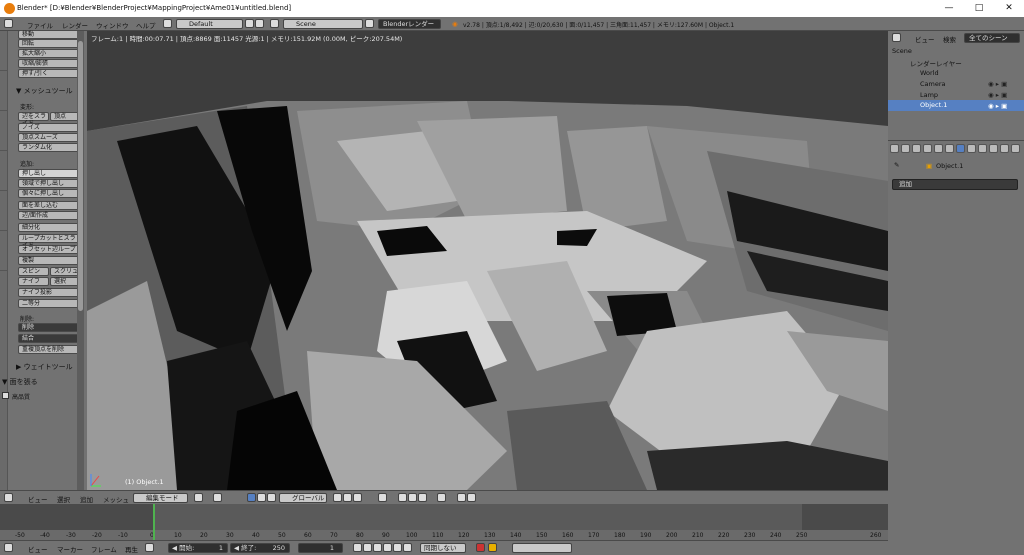  What do you see at coordinates (412, 497) in the screenshot?
I see `snap-element-icon` at bounding box center [412, 497].